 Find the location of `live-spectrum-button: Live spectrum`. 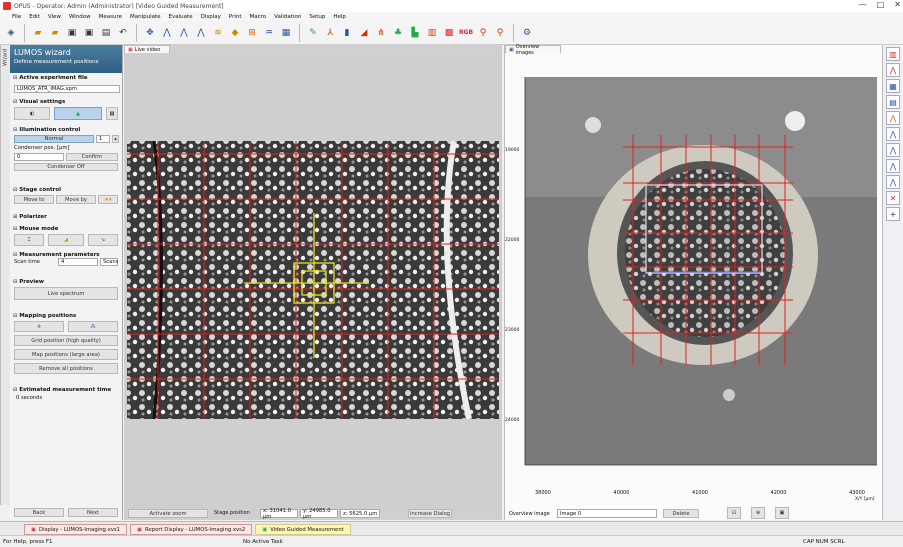

live-spectrum-button: Live spectrum is located at coordinates (66, 293).